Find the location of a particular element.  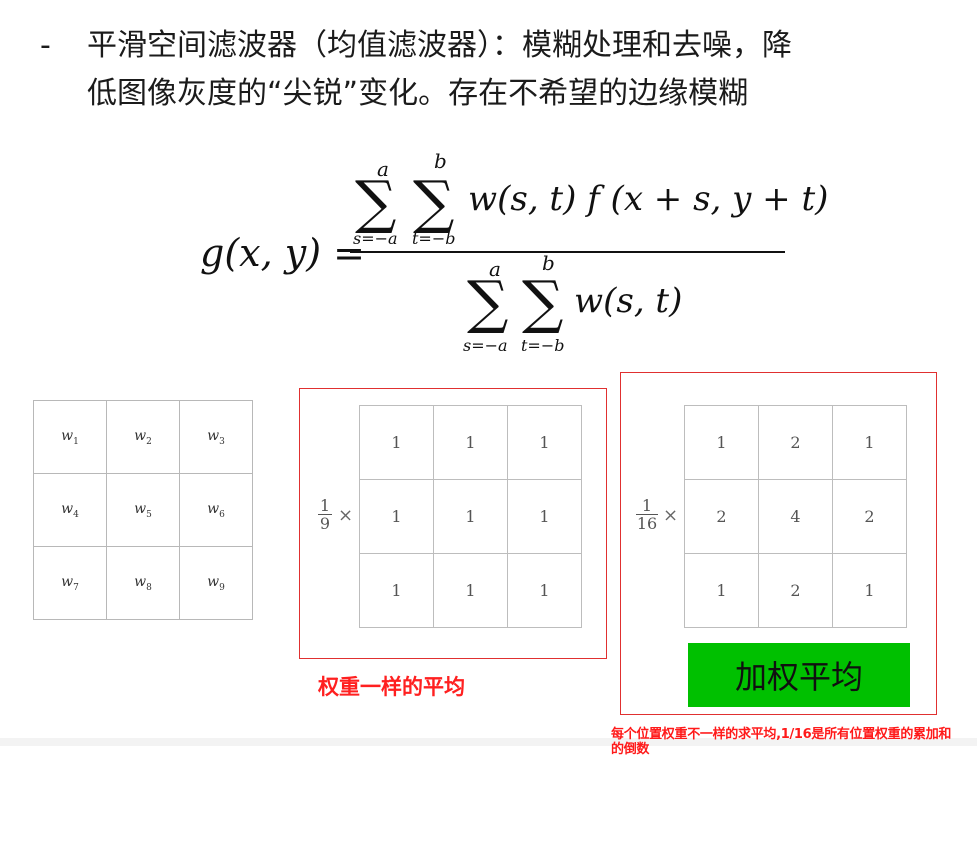

denominator-sum-lower-s: s=−a is located at coordinates (485, 345).